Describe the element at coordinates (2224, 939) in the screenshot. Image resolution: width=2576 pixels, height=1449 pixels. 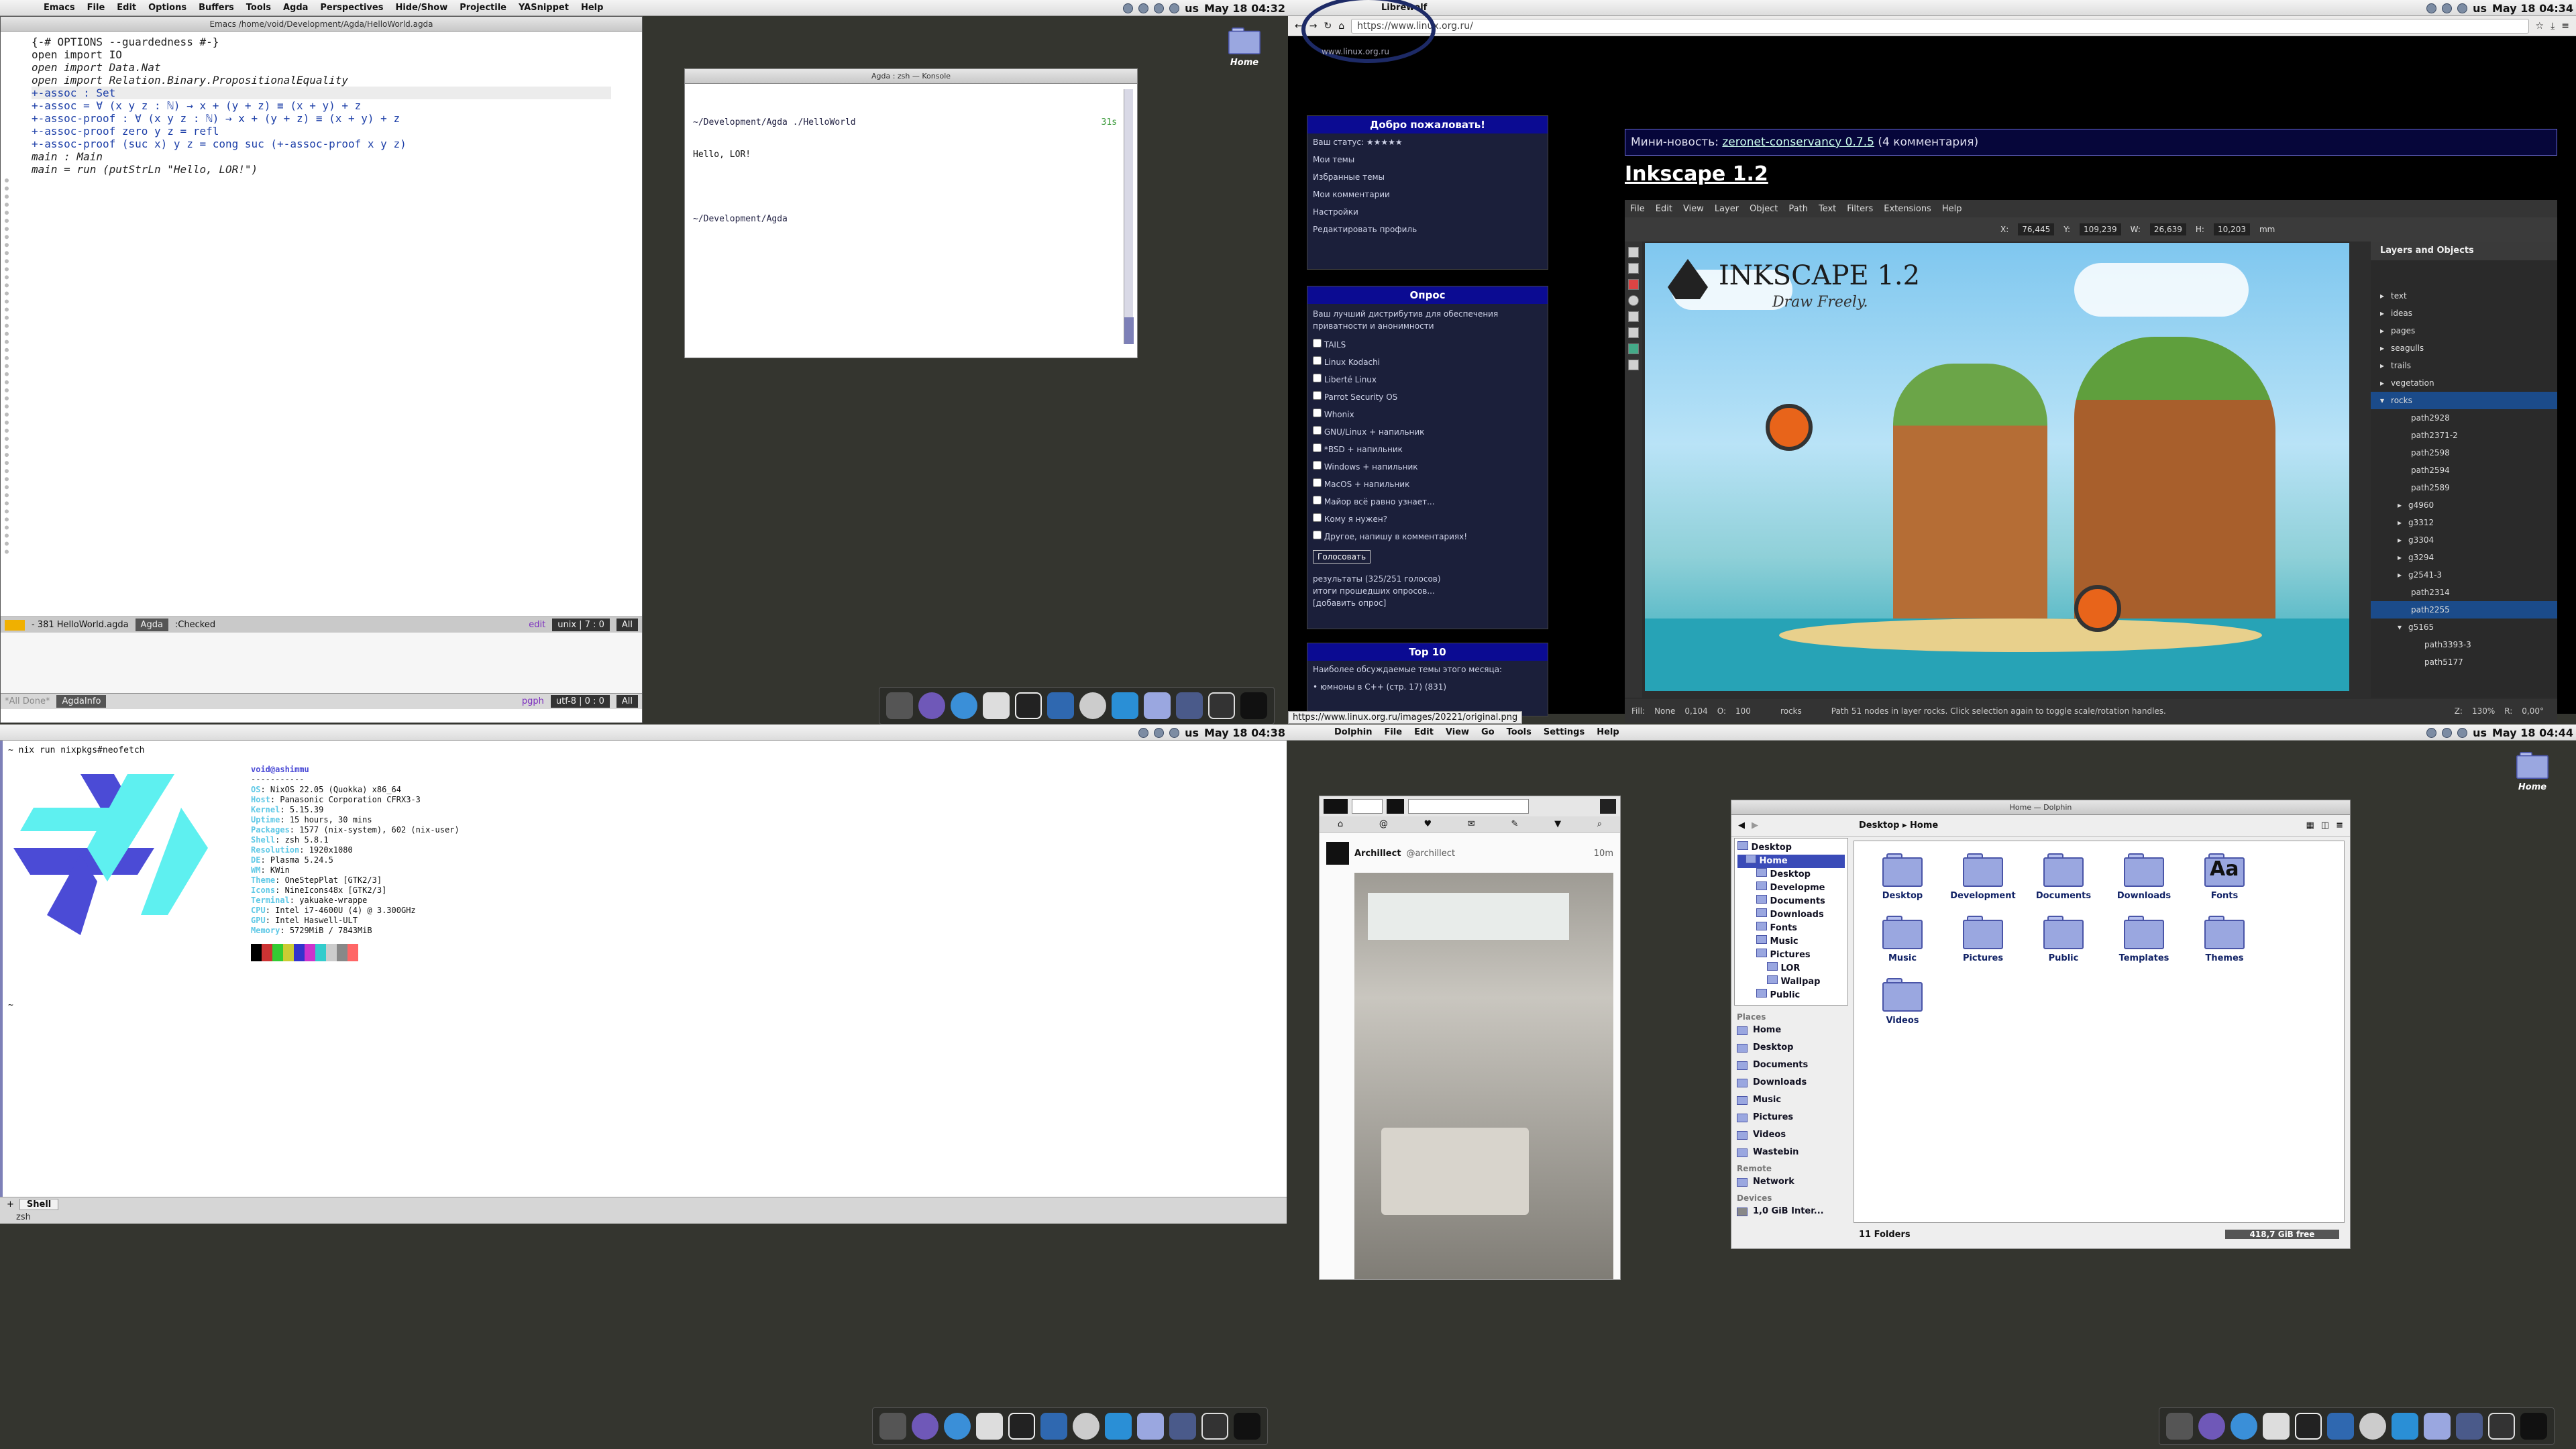
I see `folder-item: Themes` at that location.